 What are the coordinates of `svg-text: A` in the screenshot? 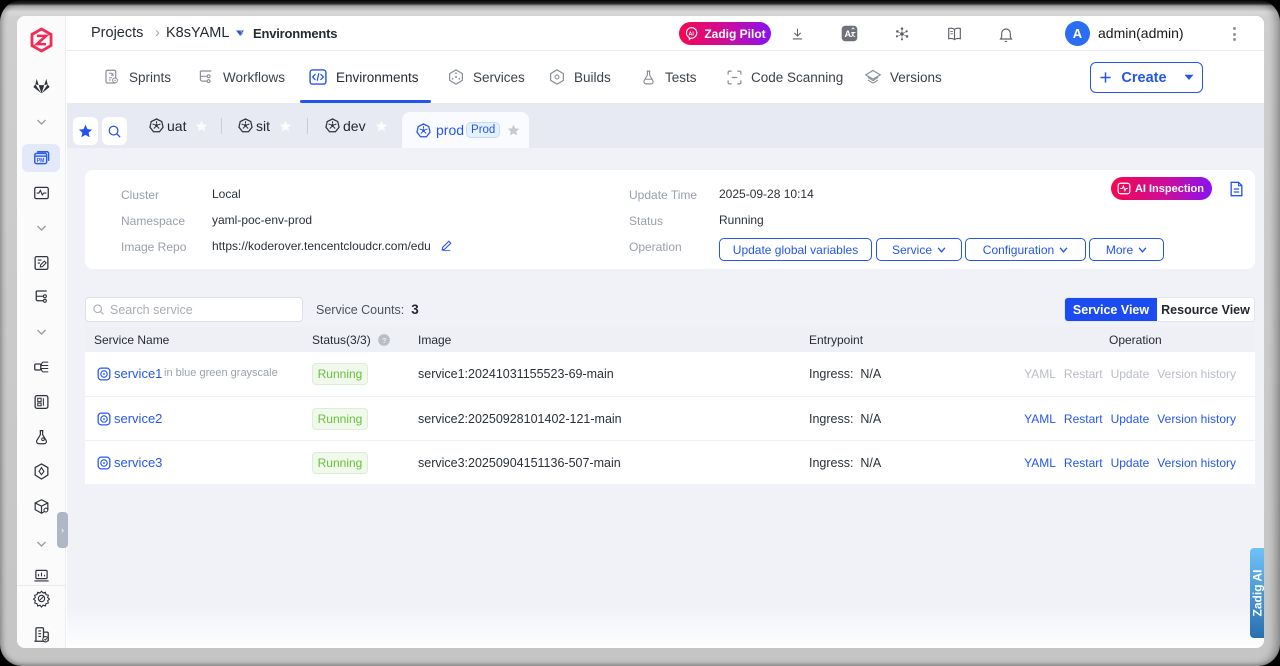 It's located at (848, 34).